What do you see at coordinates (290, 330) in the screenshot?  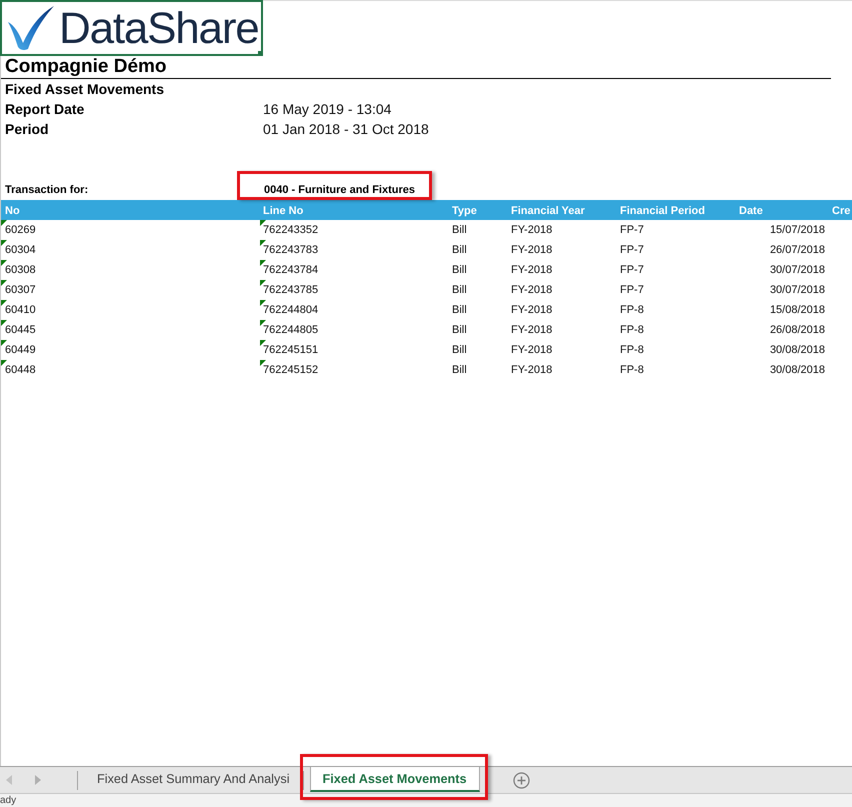 I see `table-cell: 762244805` at bounding box center [290, 330].